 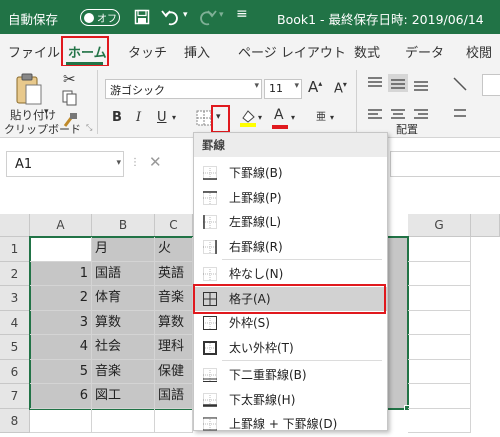 I want to click on cell: 月, so click(x=123, y=249).